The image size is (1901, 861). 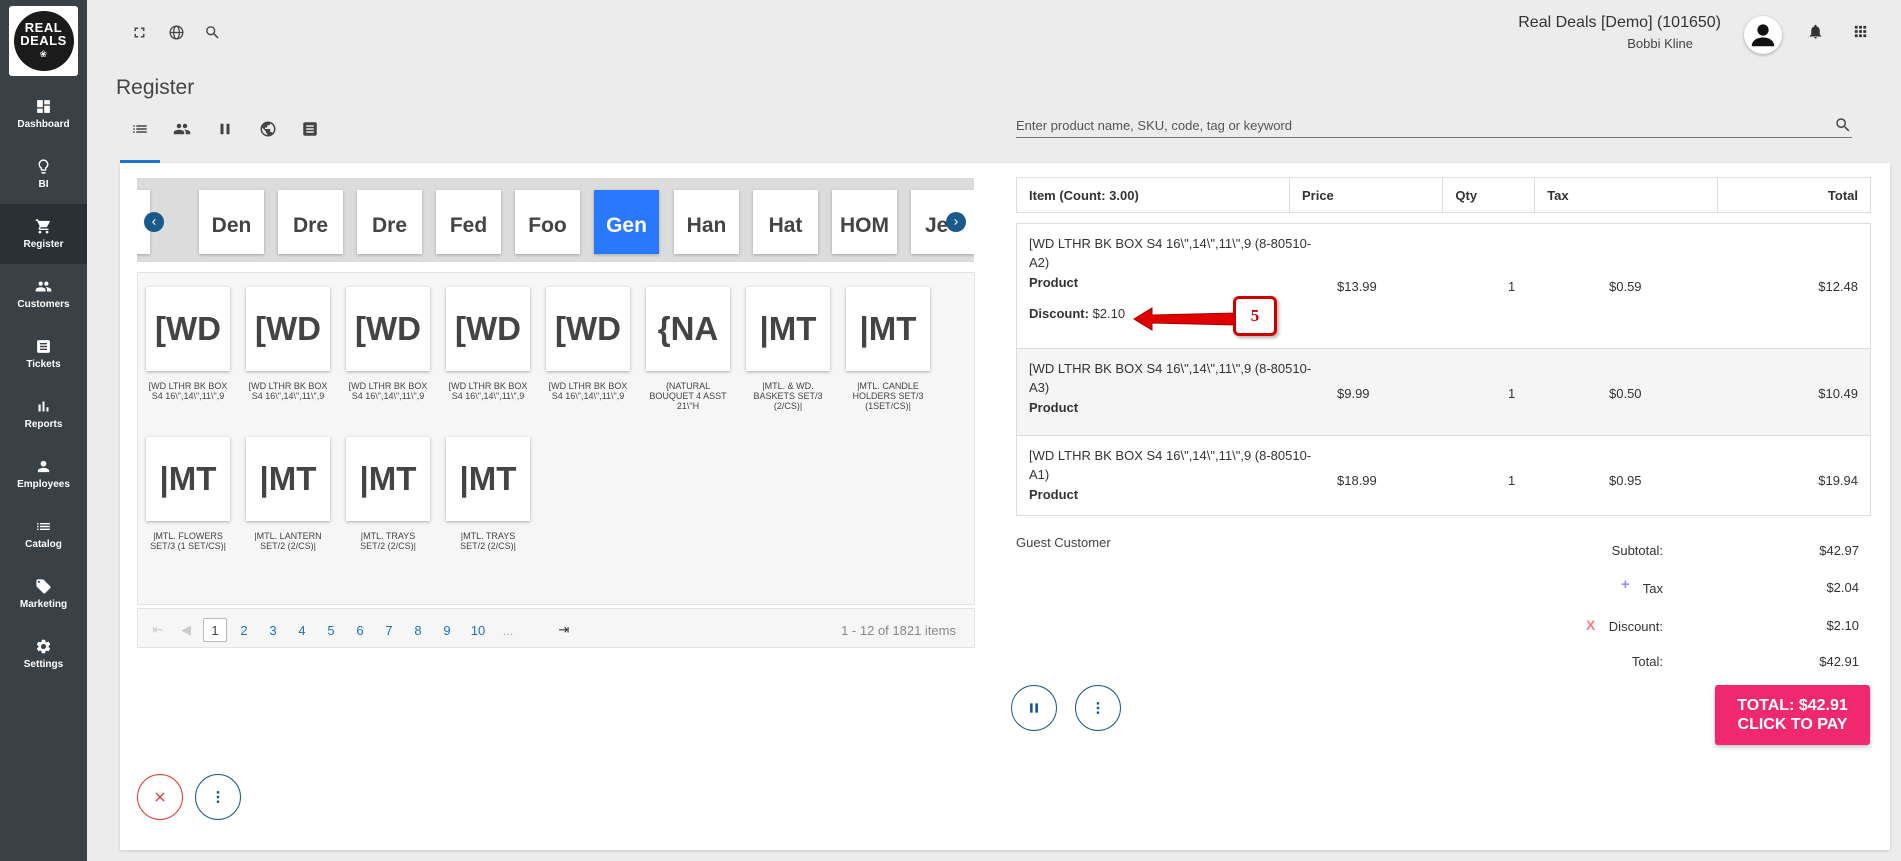 I want to click on tab-customers, so click(x=182, y=129).